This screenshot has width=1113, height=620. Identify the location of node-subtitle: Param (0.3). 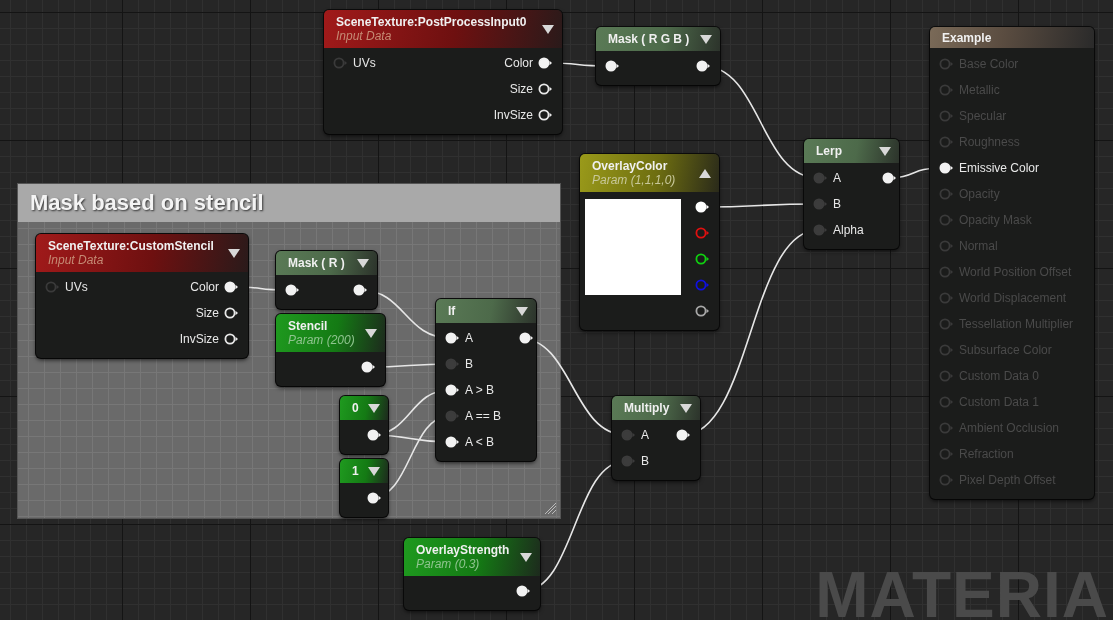
(448, 564).